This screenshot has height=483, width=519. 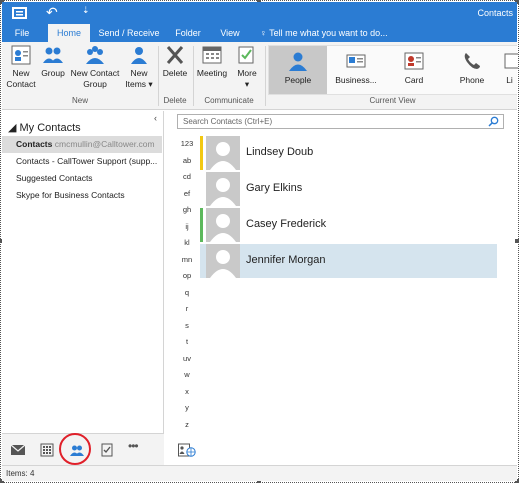 I want to click on contact-card: Gary Elkins, so click(x=348, y=189).